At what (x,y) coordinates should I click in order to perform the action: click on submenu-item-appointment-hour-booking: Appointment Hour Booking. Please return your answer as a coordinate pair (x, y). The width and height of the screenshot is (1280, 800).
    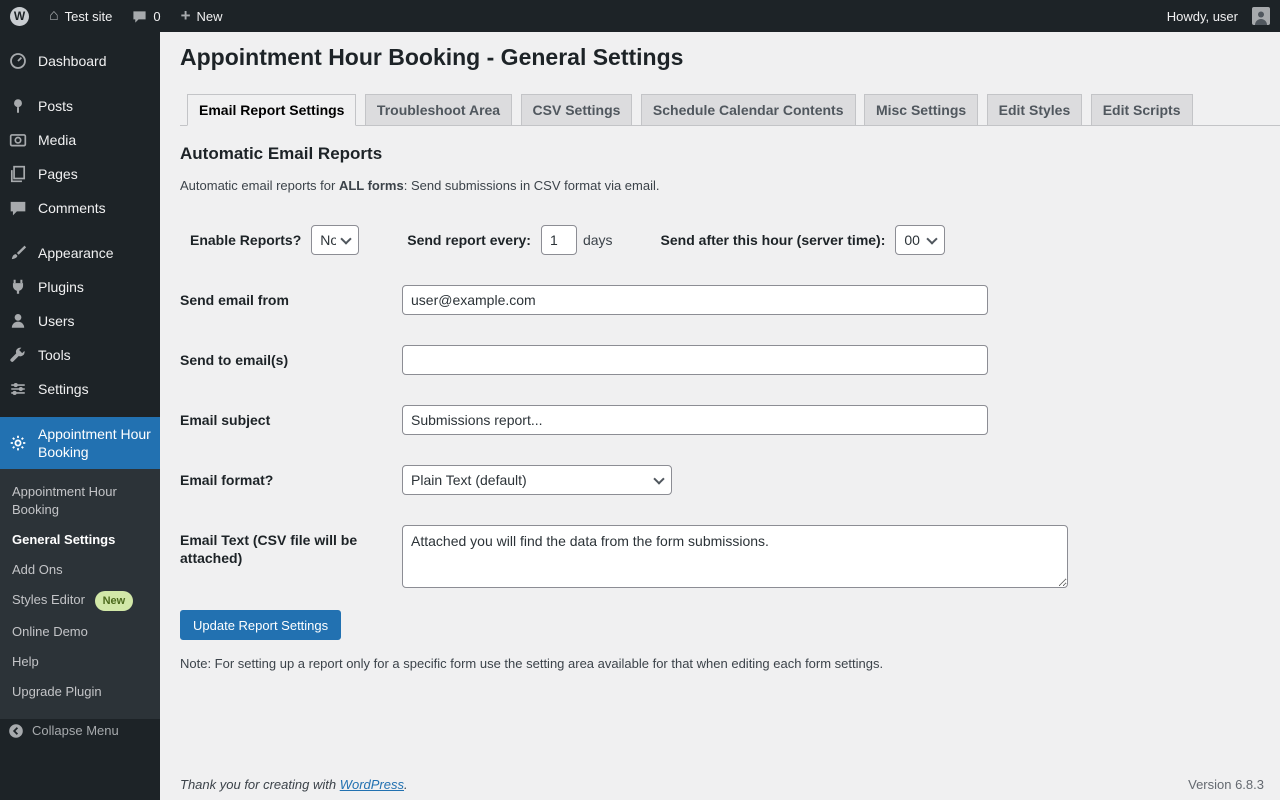
    Looking at the image, I should click on (80, 501).